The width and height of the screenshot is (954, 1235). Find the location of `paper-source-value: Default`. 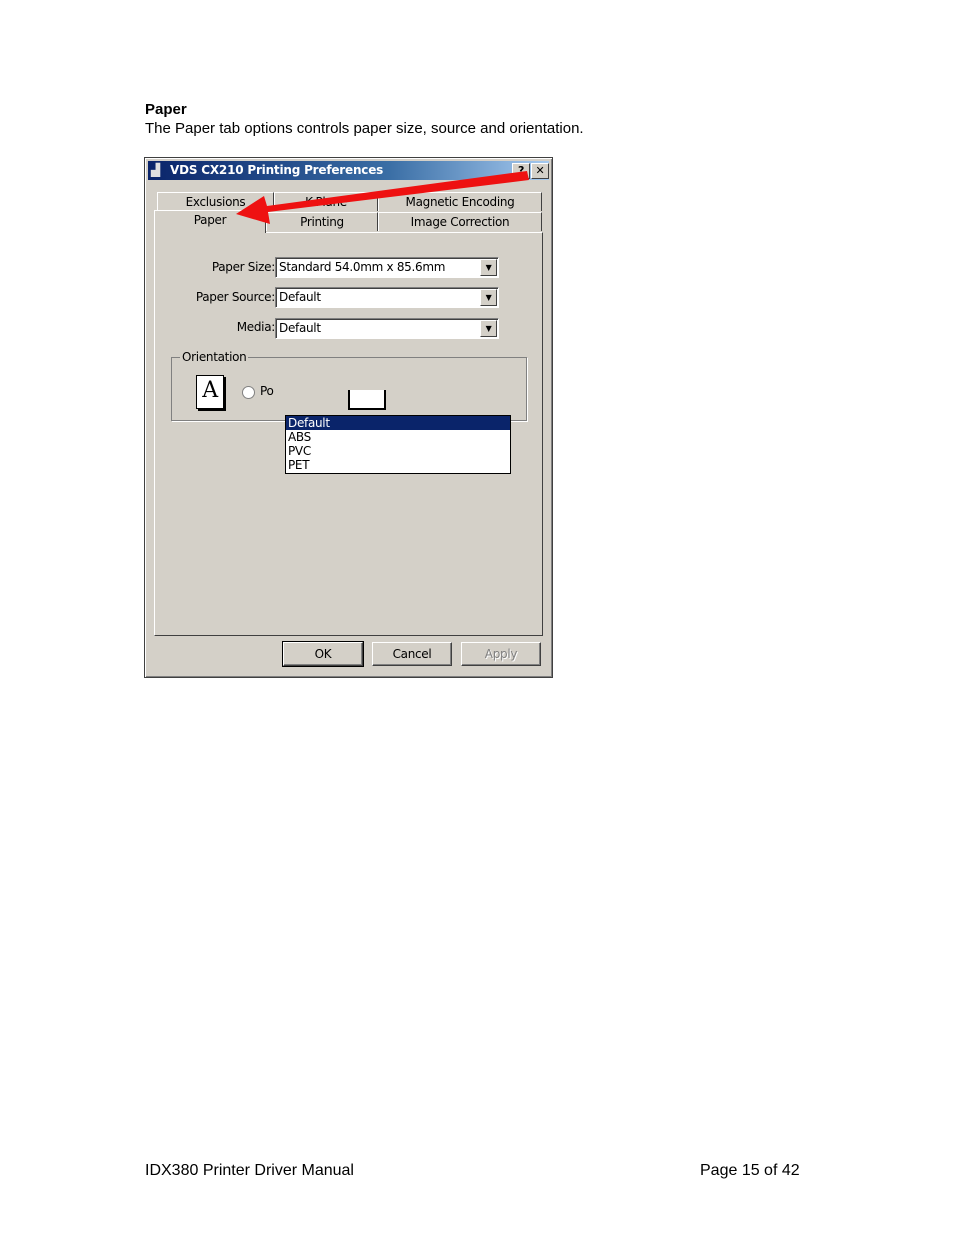

paper-source-value: Default is located at coordinates (300, 297).